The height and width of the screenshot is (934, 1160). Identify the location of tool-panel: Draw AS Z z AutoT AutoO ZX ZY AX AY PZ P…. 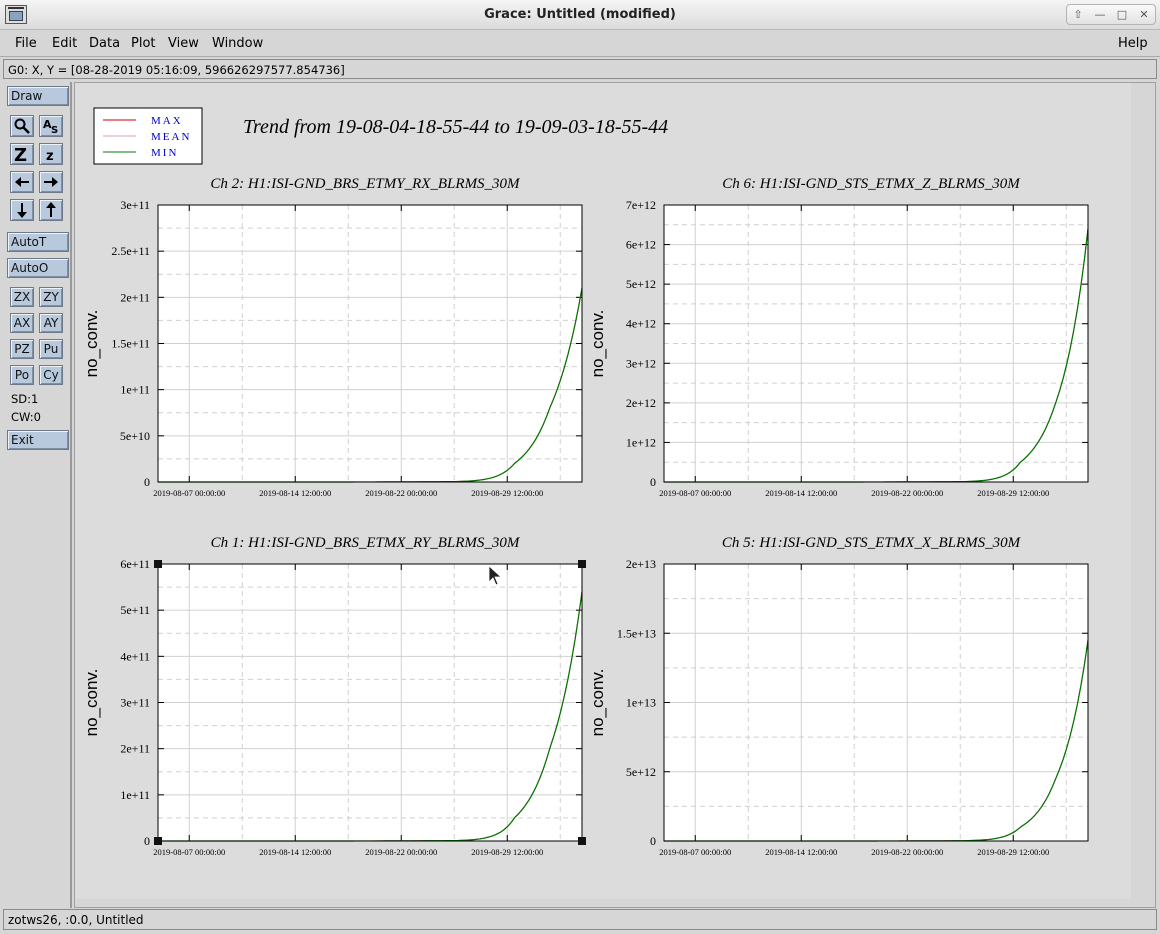
(36, 495).